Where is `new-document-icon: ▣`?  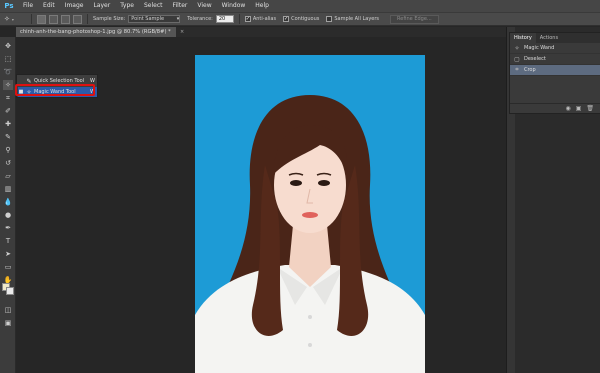 new-document-icon: ▣ is located at coordinates (579, 108).